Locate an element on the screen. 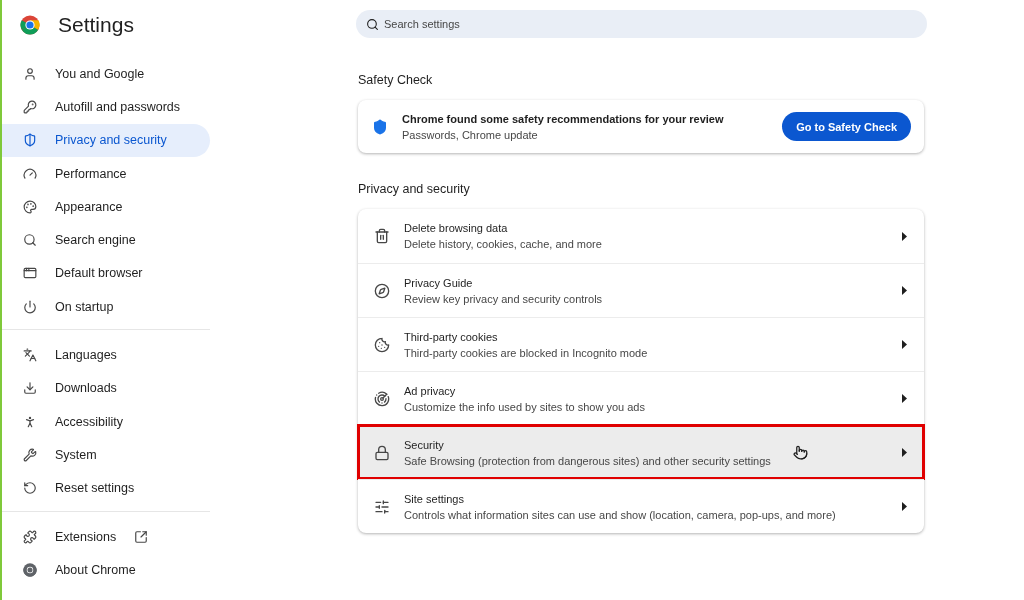 This screenshot has width=1024, height=600. sidebar-item: Accessibility is located at coordinates (106, 421).